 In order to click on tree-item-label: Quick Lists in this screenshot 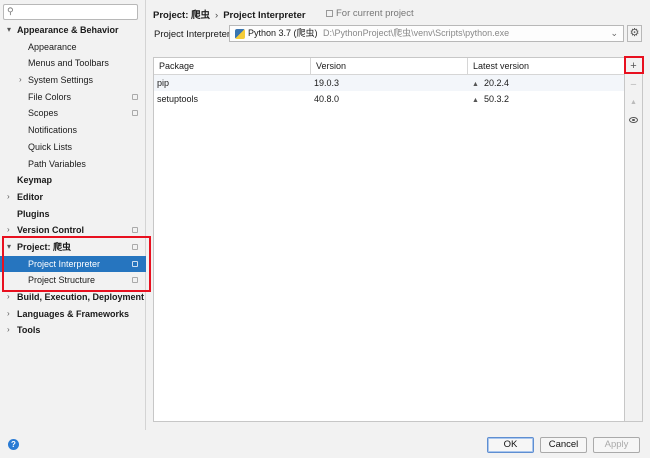, I will do `click(50, 146)`.